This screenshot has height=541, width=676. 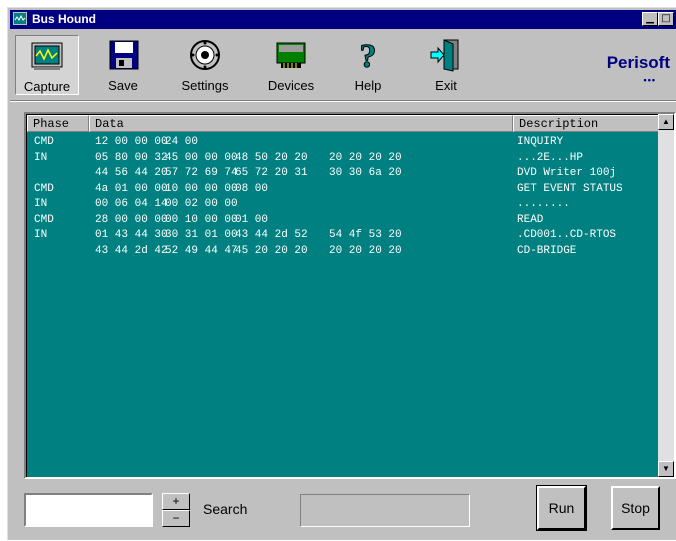 What do you see at coordinates (540, 142) in the screenshot?
I see `cell-description: INQUIRY` at bounding box center [540, 142].